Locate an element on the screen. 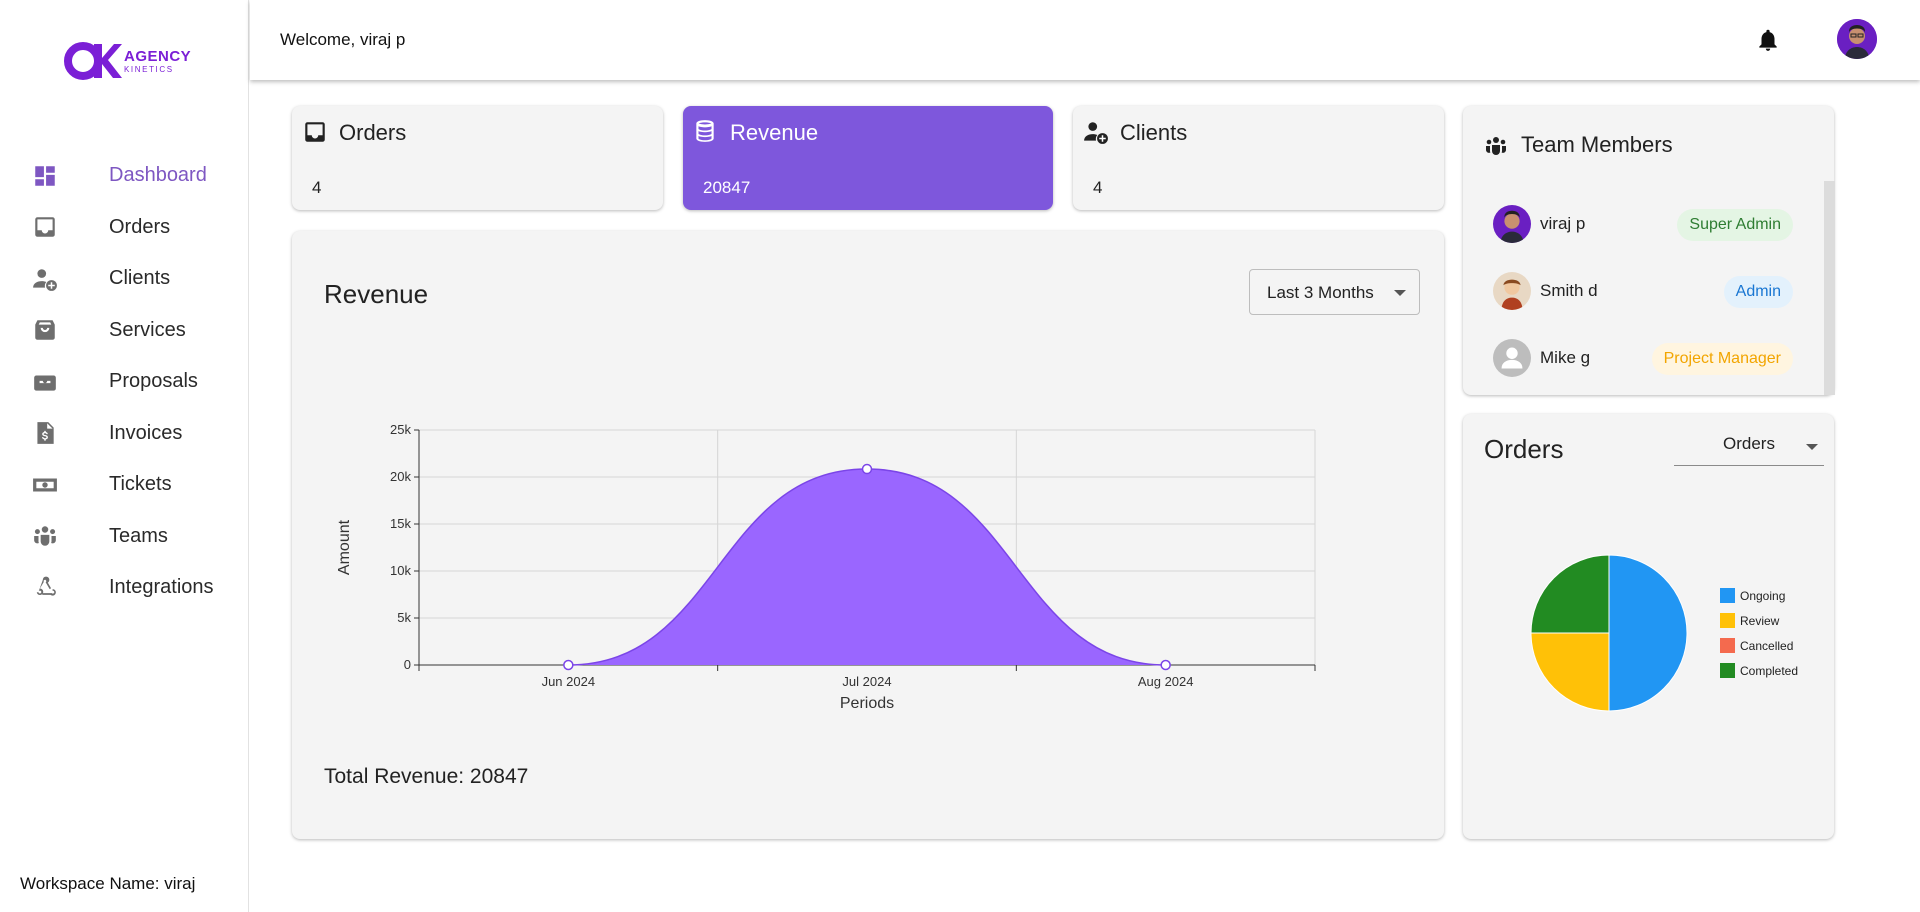 Image resolution: width=1920 pixels, height=912 pixels. sidebar-item-label: Clients is located at coordinates (140, 278).